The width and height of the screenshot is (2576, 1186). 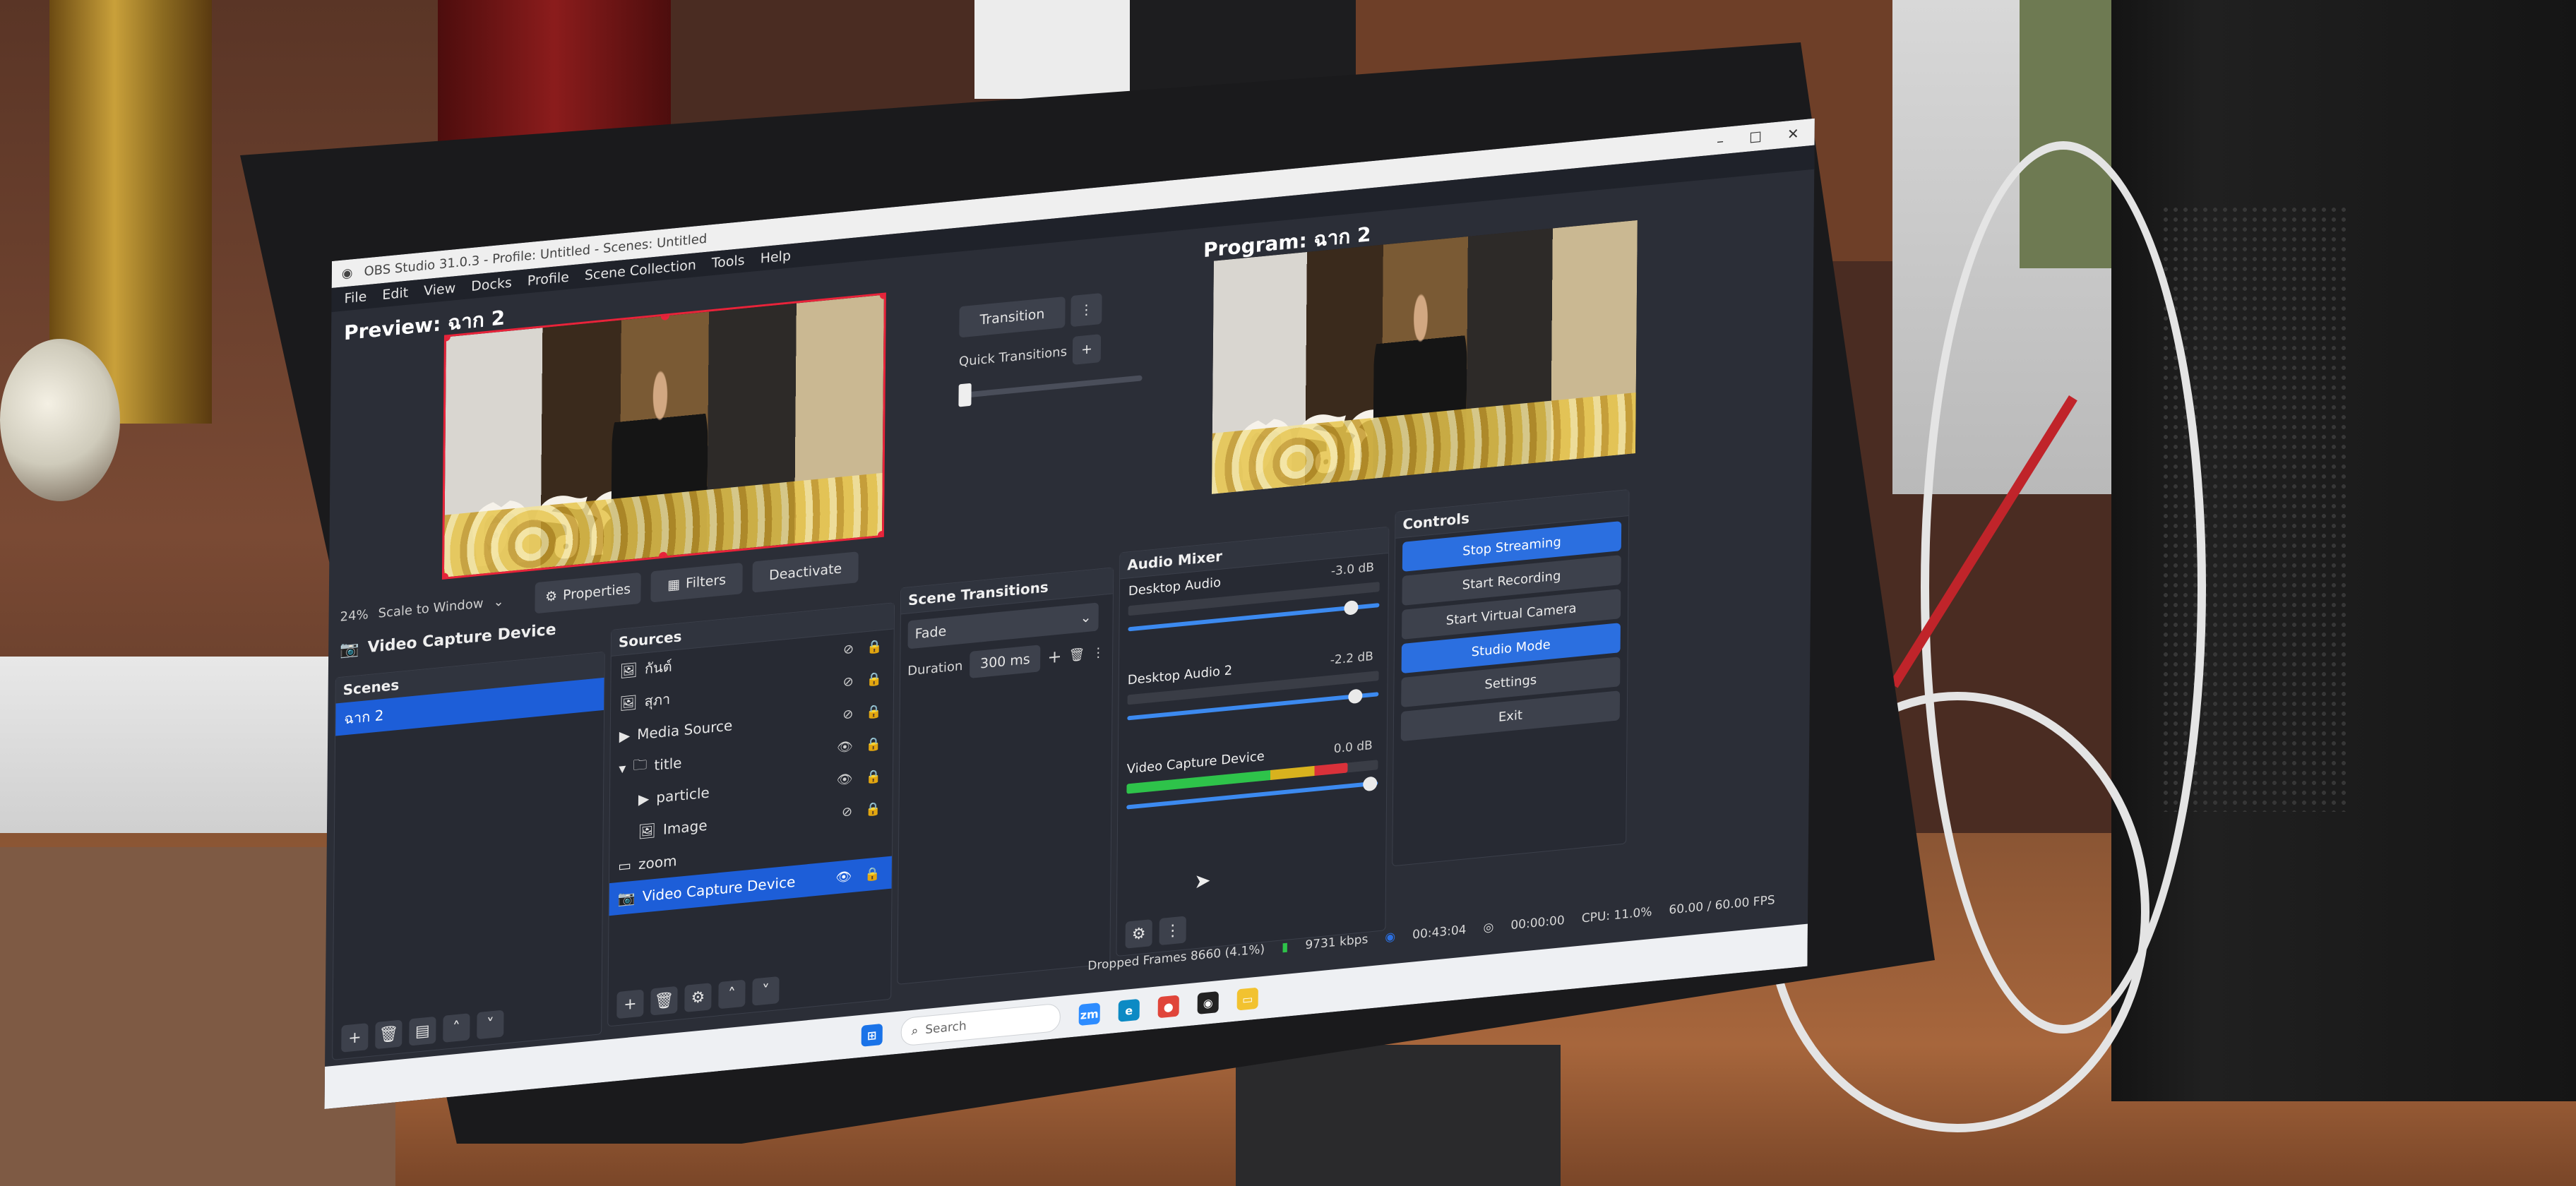 I want to click on search-icon: ⌕, so click(x=915, y=1031).